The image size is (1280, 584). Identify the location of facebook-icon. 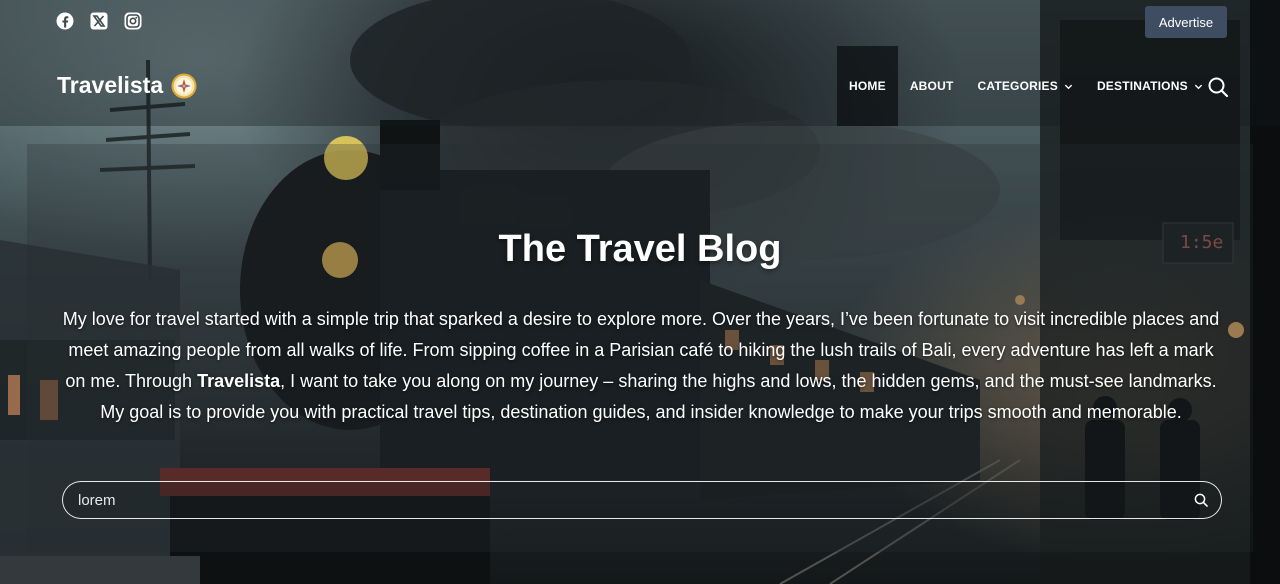
(65, 21).